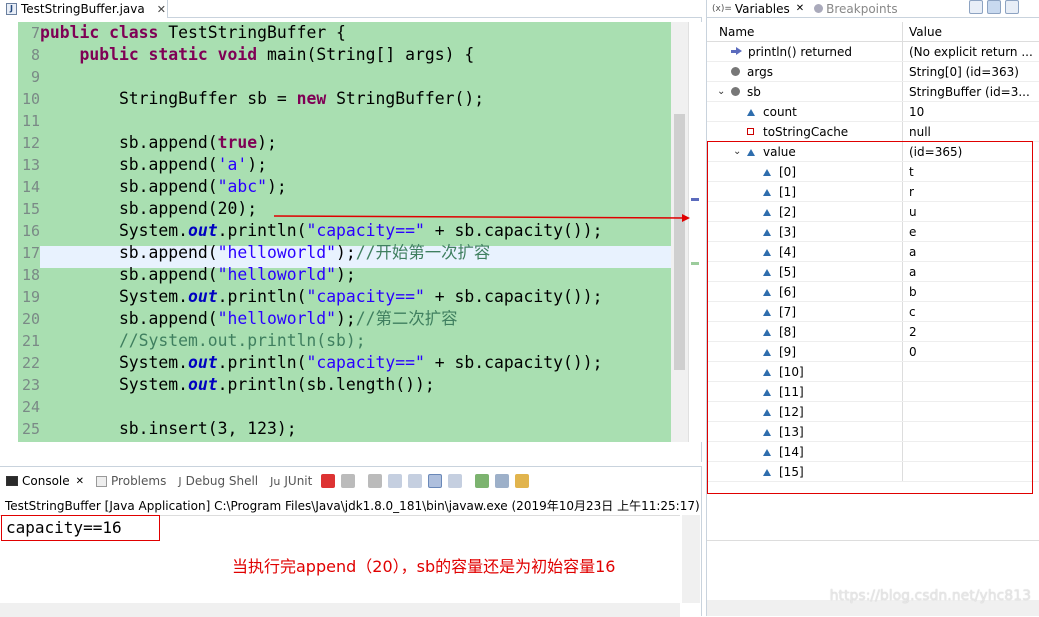 This screenshot has height=617, width=1039. Describe the element at coordinates (35, 55) in the screenshot. I see `line-number: 8` at that location.